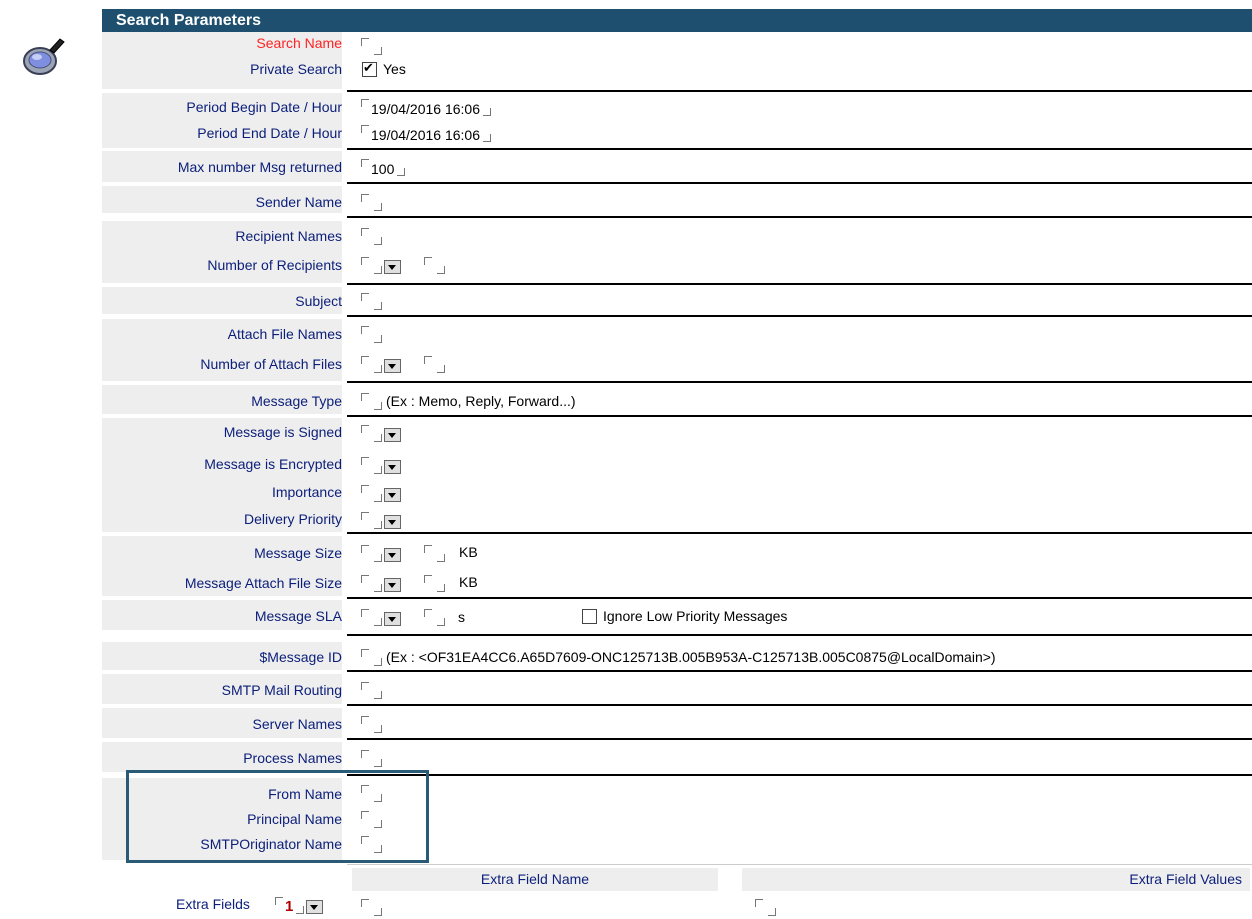 The height and width of the screenshot is (919, 1252). What do you see at coordinates (188, 20) in the screenshot?
I see `section-title: Search Parameters` at bounding box center [188, 20].